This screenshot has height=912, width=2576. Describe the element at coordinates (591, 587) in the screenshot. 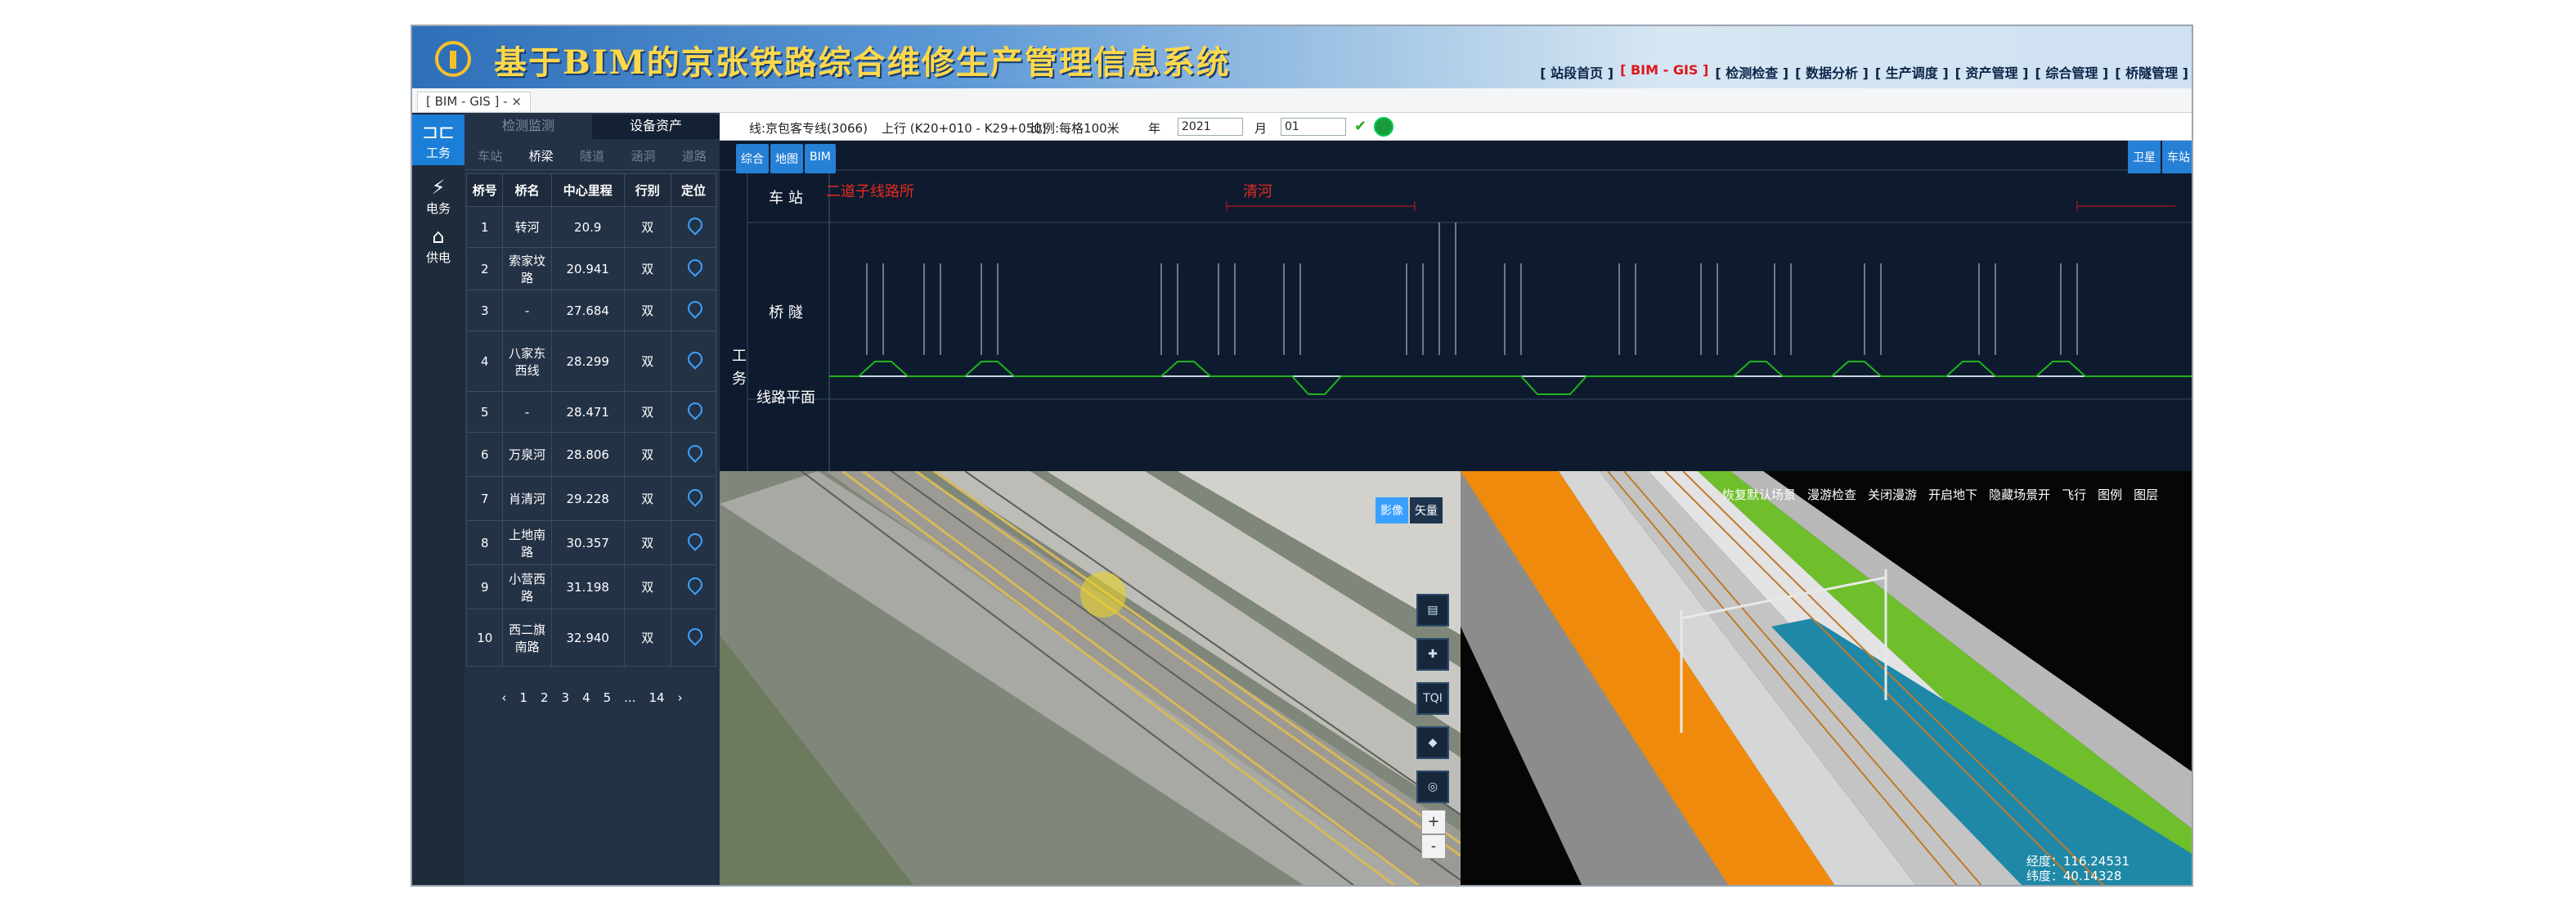

I see `table-row: 9 小营西路 31.198 双` at that location.